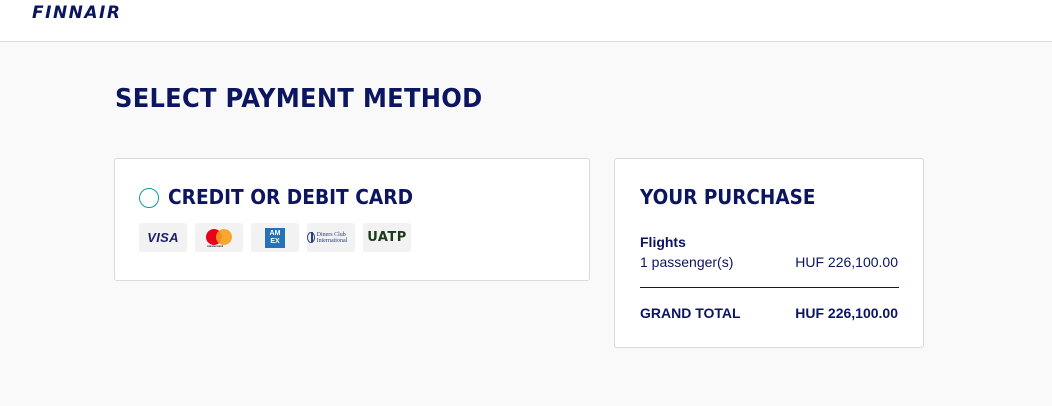  Describe the element at coordinates (663, 242) in the screenshot. I see `flights-label: Flights` at that location.